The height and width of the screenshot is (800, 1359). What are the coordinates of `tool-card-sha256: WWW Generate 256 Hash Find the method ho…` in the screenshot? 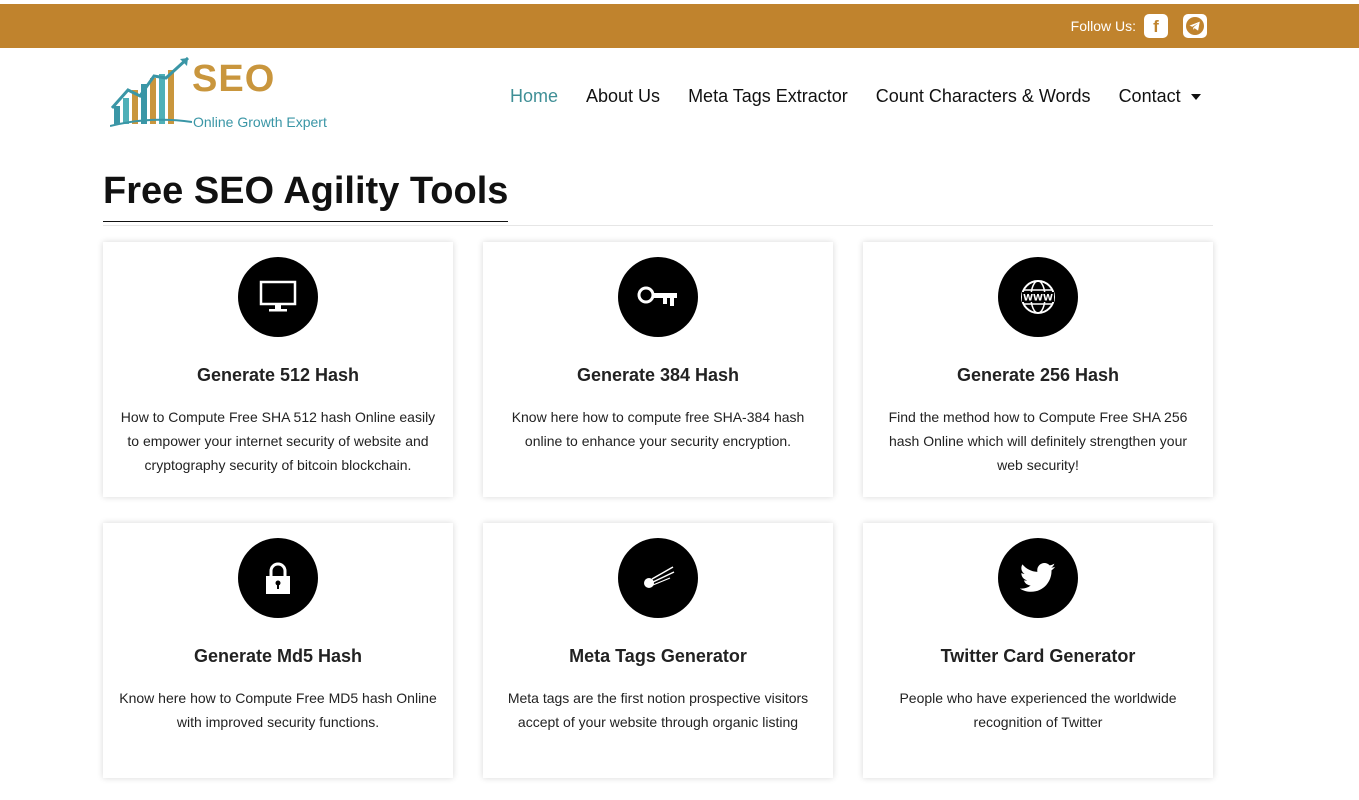 It's located at (1038, 369).